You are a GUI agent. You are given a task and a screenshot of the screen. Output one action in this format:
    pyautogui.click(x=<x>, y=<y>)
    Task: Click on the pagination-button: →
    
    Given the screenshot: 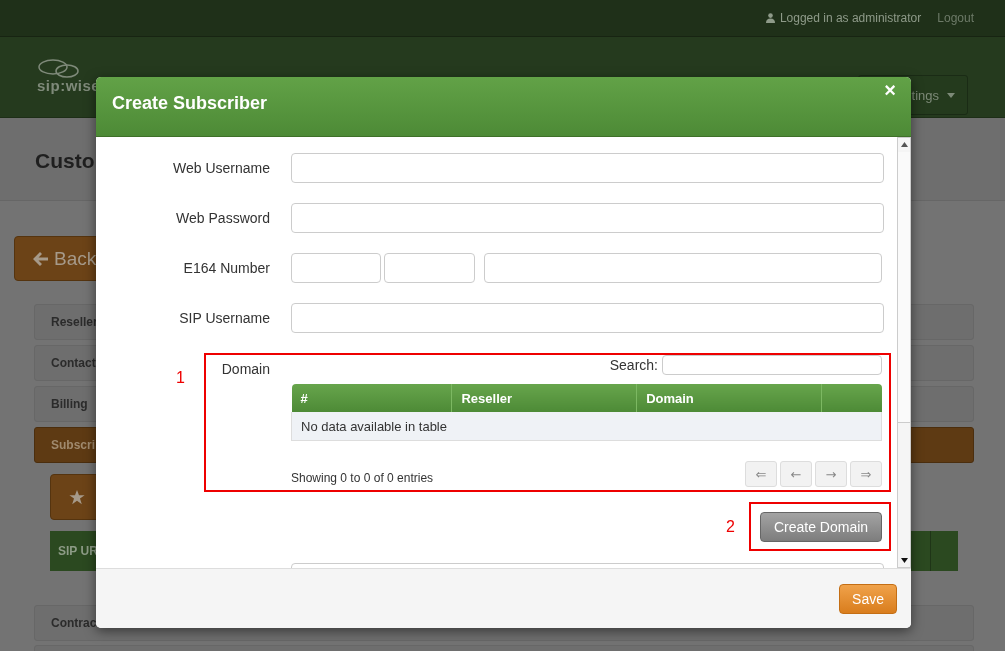 What is the action you would take?
    pyautogui.click(x=831, y=474)
    